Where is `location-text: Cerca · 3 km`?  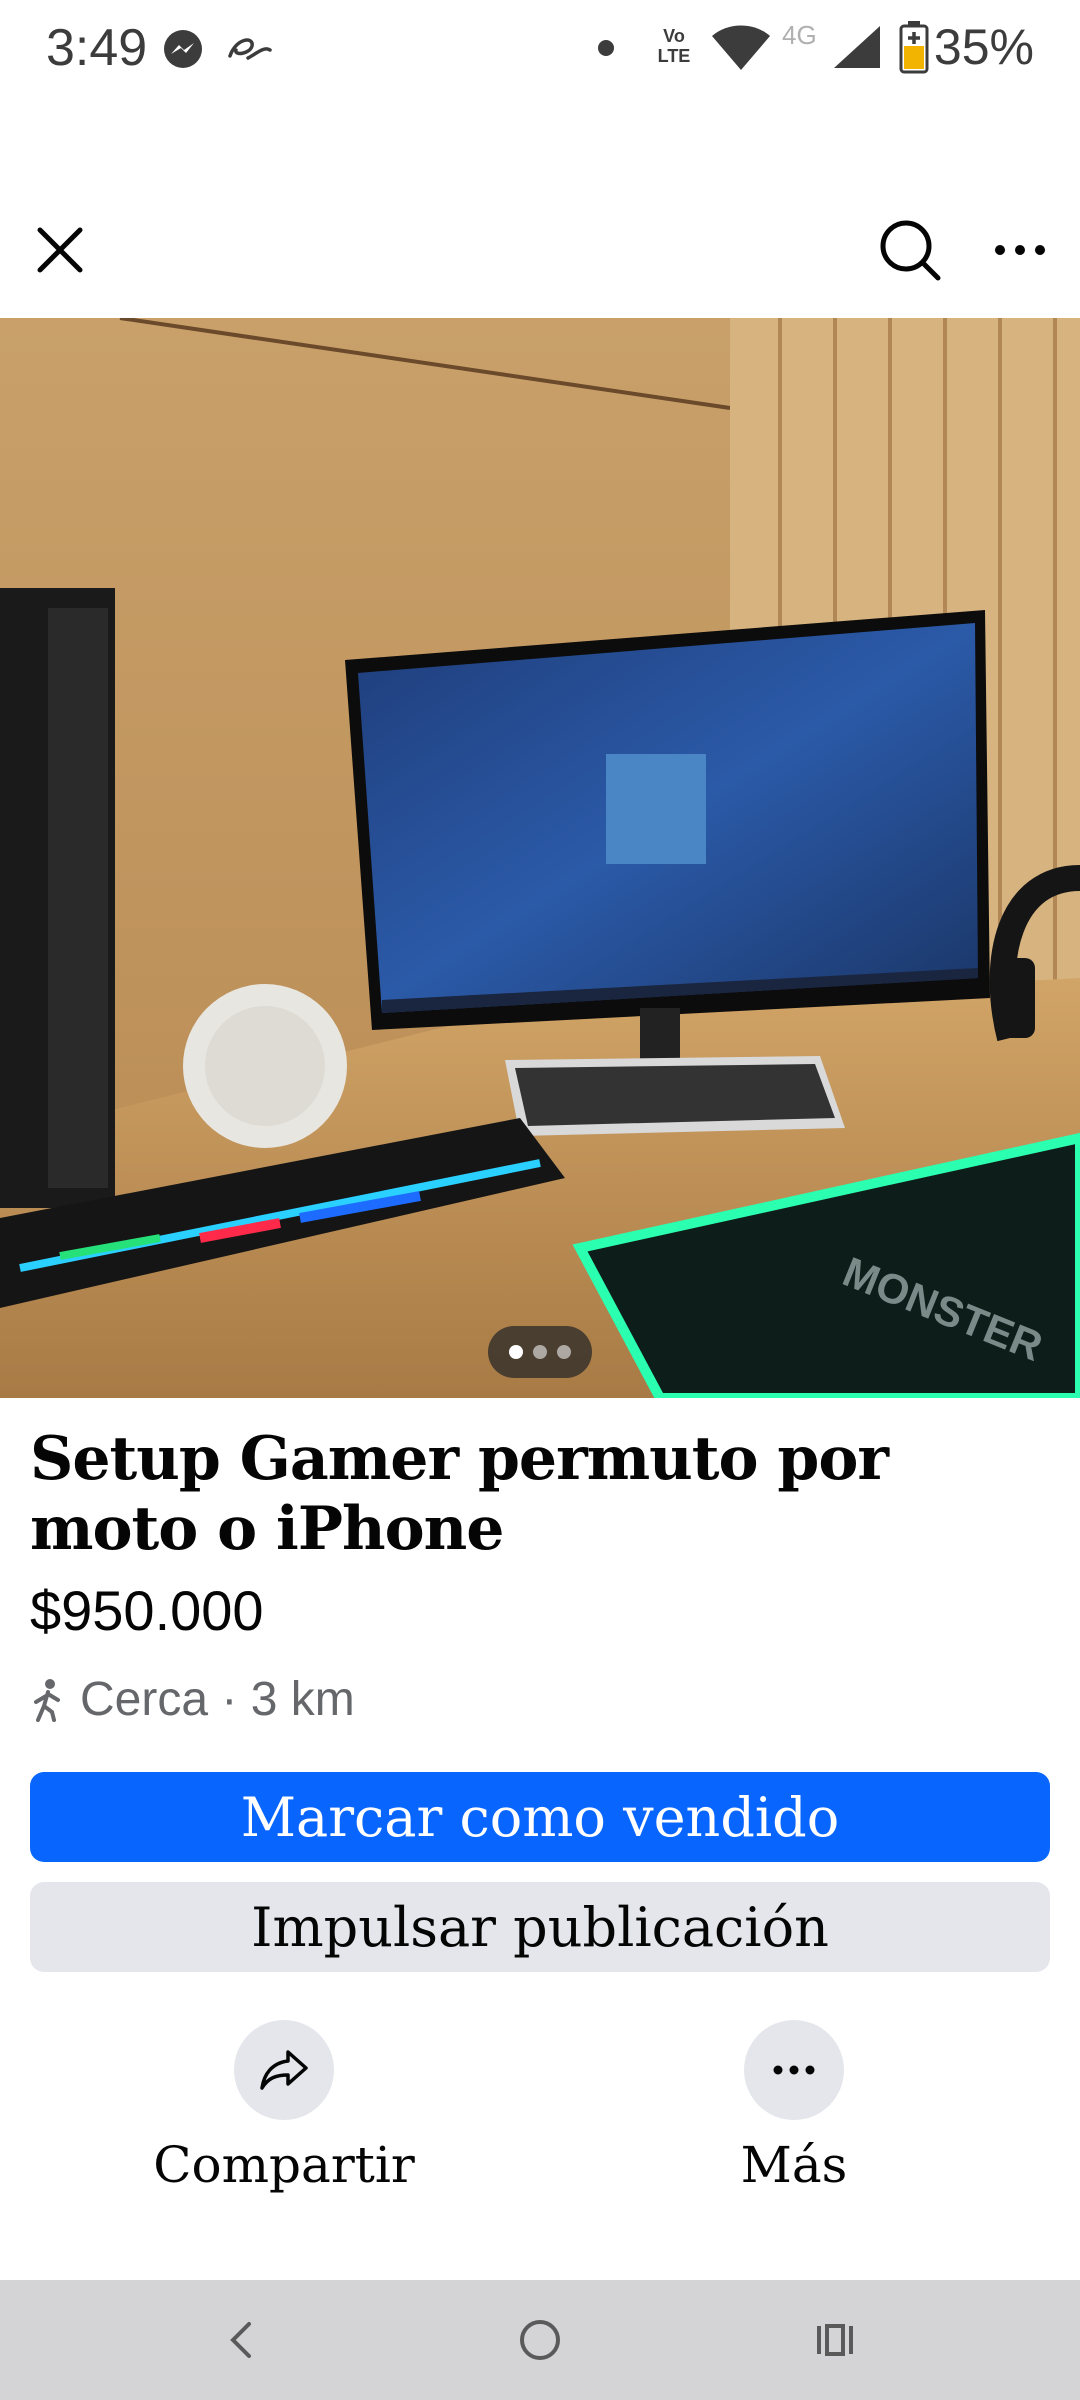
location-text: Cerca · 3 km is located at coordinates (217, 1699).